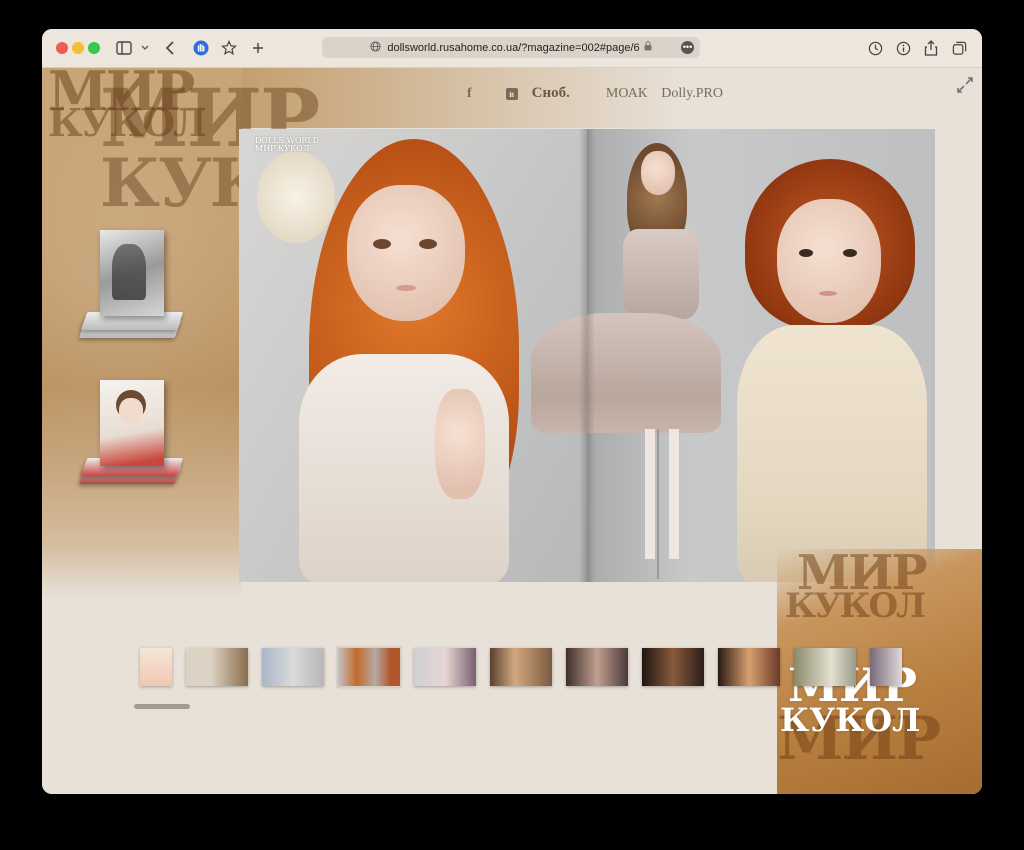 This screenshot has height=850, width=1024. Describe the element at coordinates (511, 93) in the screenshot. I see `vk-link: в` at that location.